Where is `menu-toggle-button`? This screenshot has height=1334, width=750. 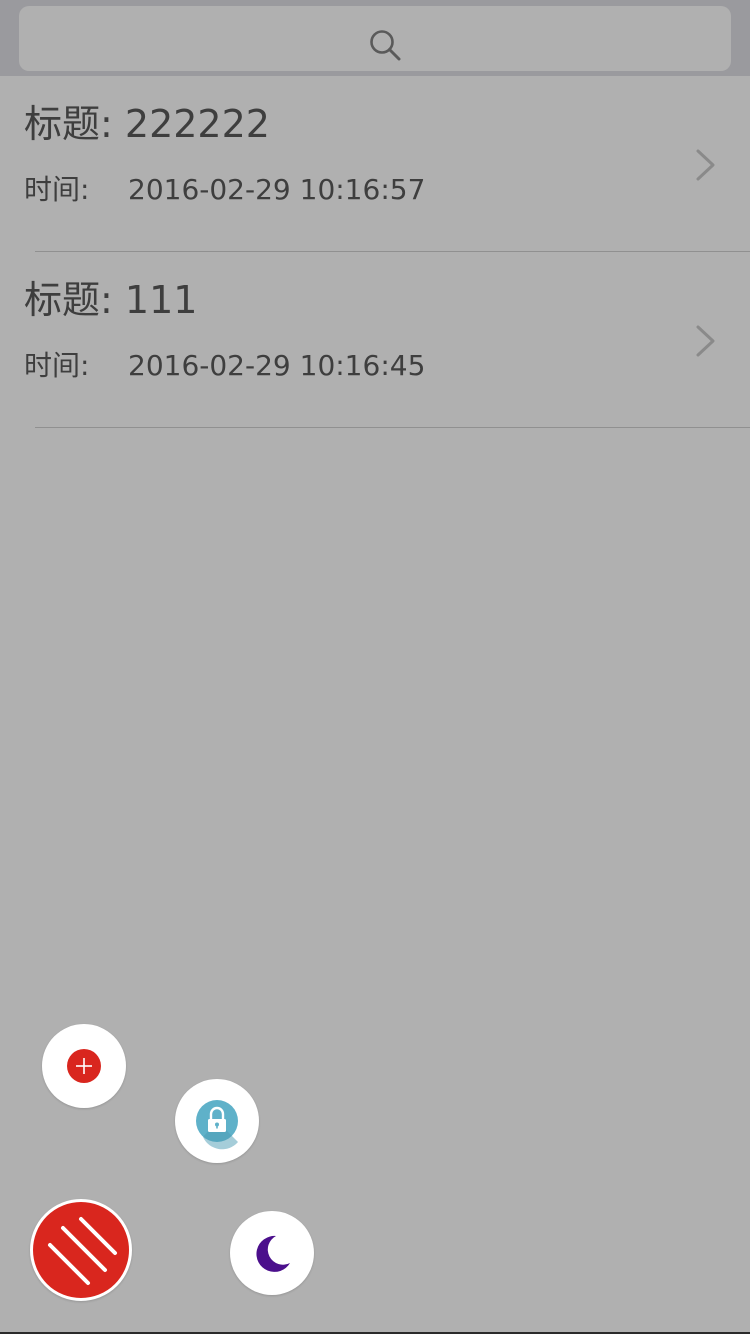
menu-toggle-button is located at coordinates (81, 1250).